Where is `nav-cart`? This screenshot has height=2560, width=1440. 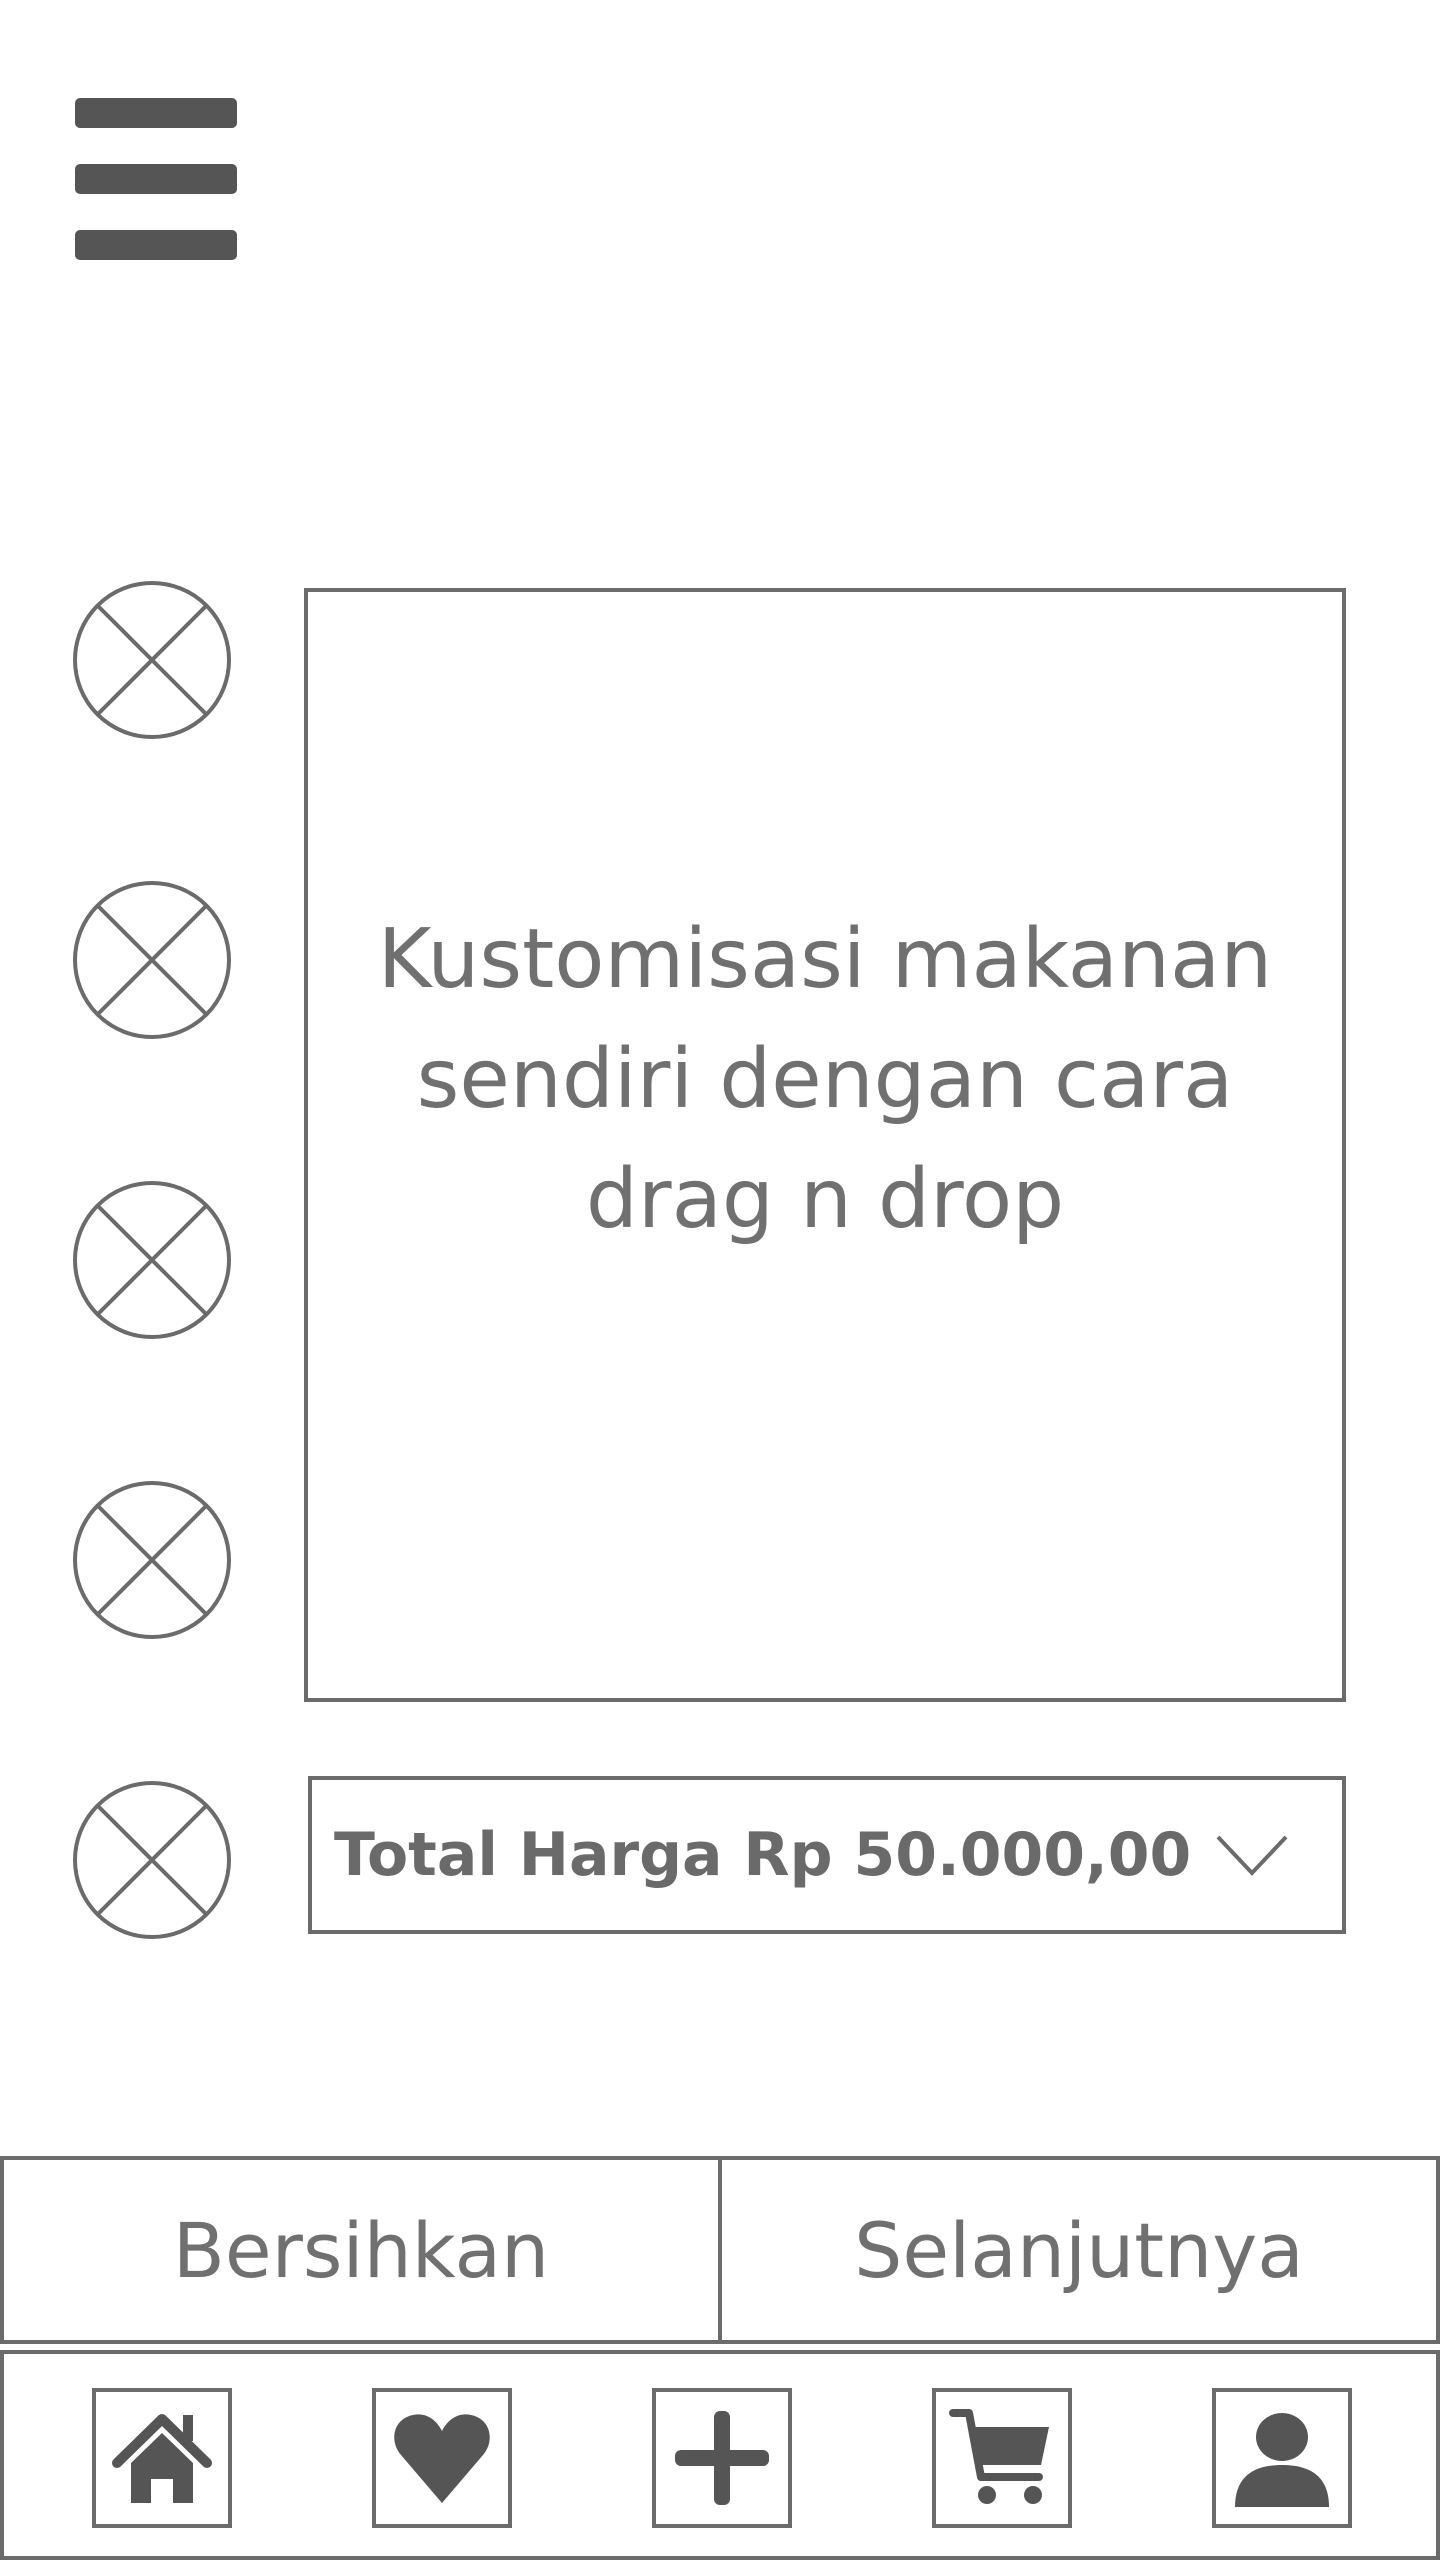 nav-cart is located at coordinates (1002, 2458).